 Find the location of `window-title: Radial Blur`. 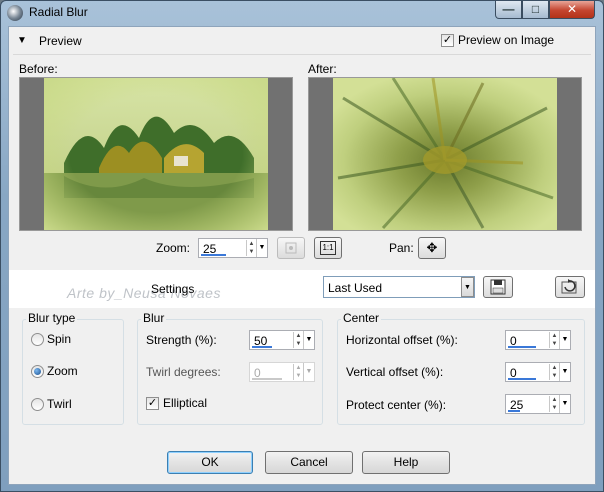

window-title: Radial Blur is located at coordinates (58, 12).